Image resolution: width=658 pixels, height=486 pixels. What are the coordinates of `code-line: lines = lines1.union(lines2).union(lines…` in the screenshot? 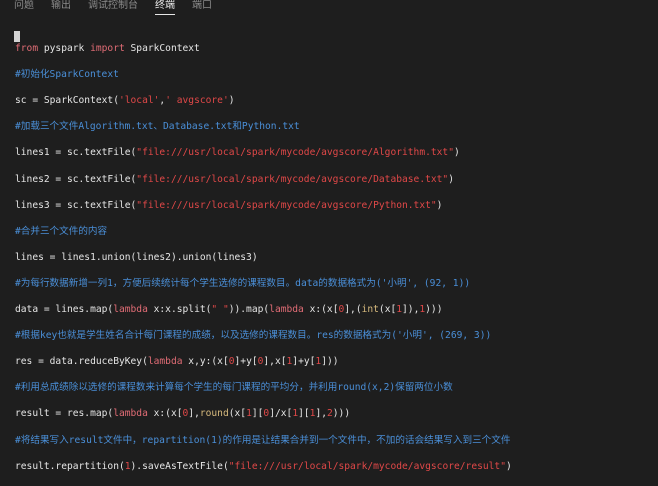 It's located at (136, 258).